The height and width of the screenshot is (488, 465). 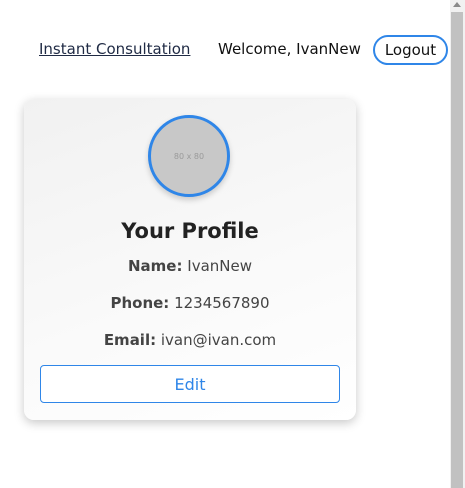 I want to click on email-value: ivan@ivan.com, so click(x=218, y=340).